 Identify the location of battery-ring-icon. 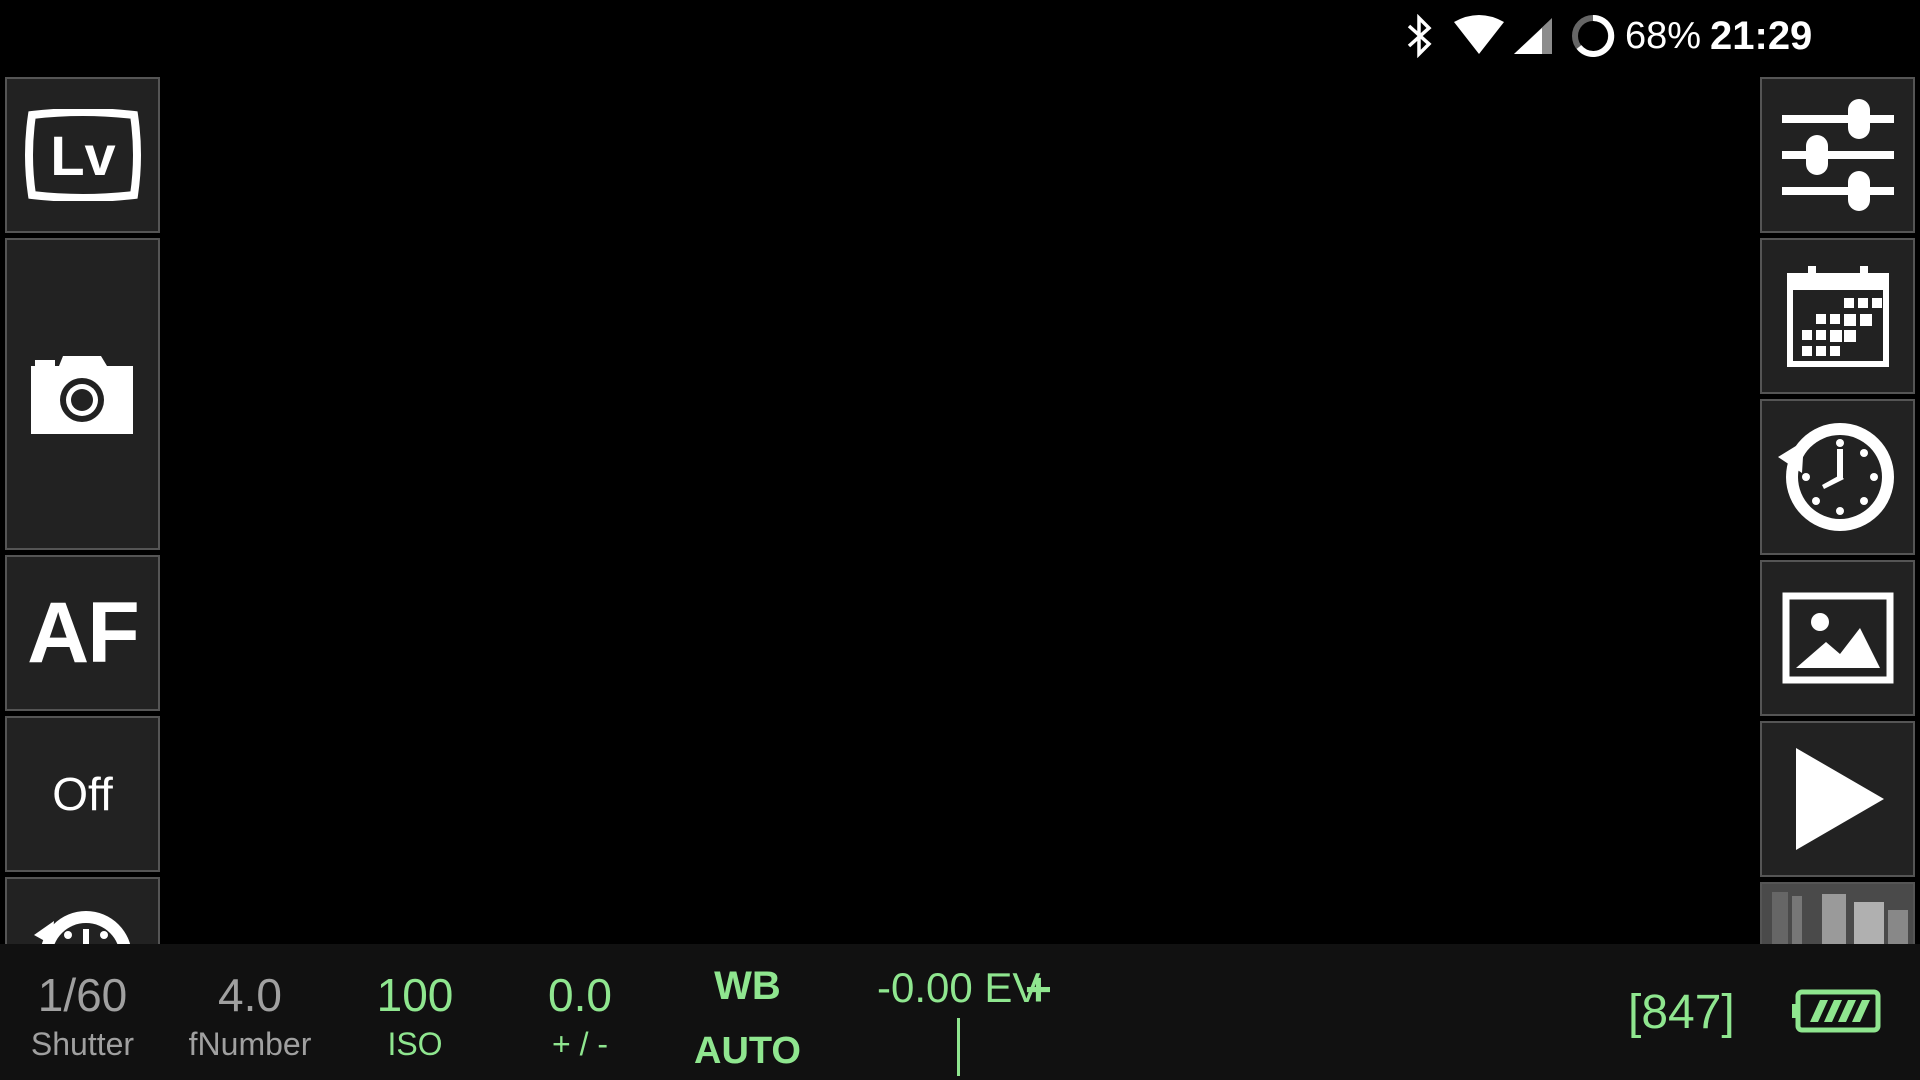
(1593, 36).